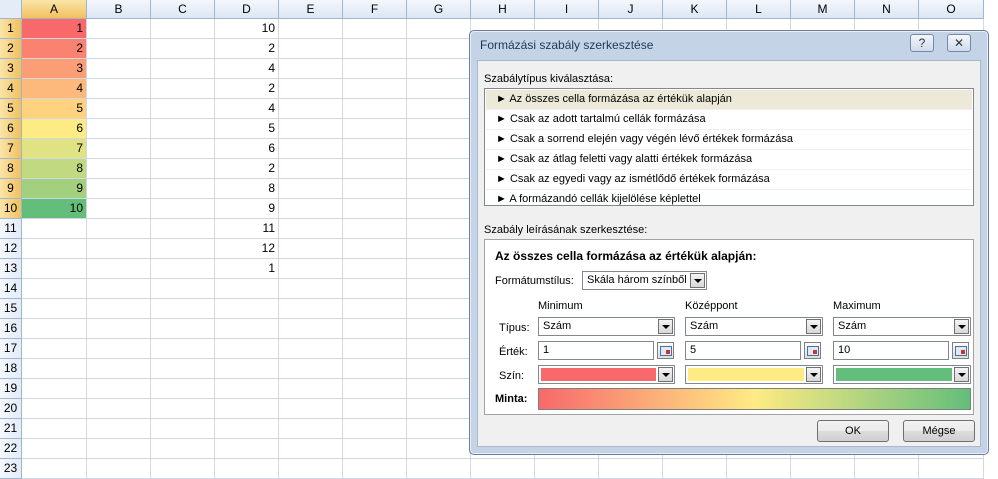 This screenshot has width=998, height=479. Describe the element at coordinates (311, 429) in the screenshot. I see `cell-e21` at that location.